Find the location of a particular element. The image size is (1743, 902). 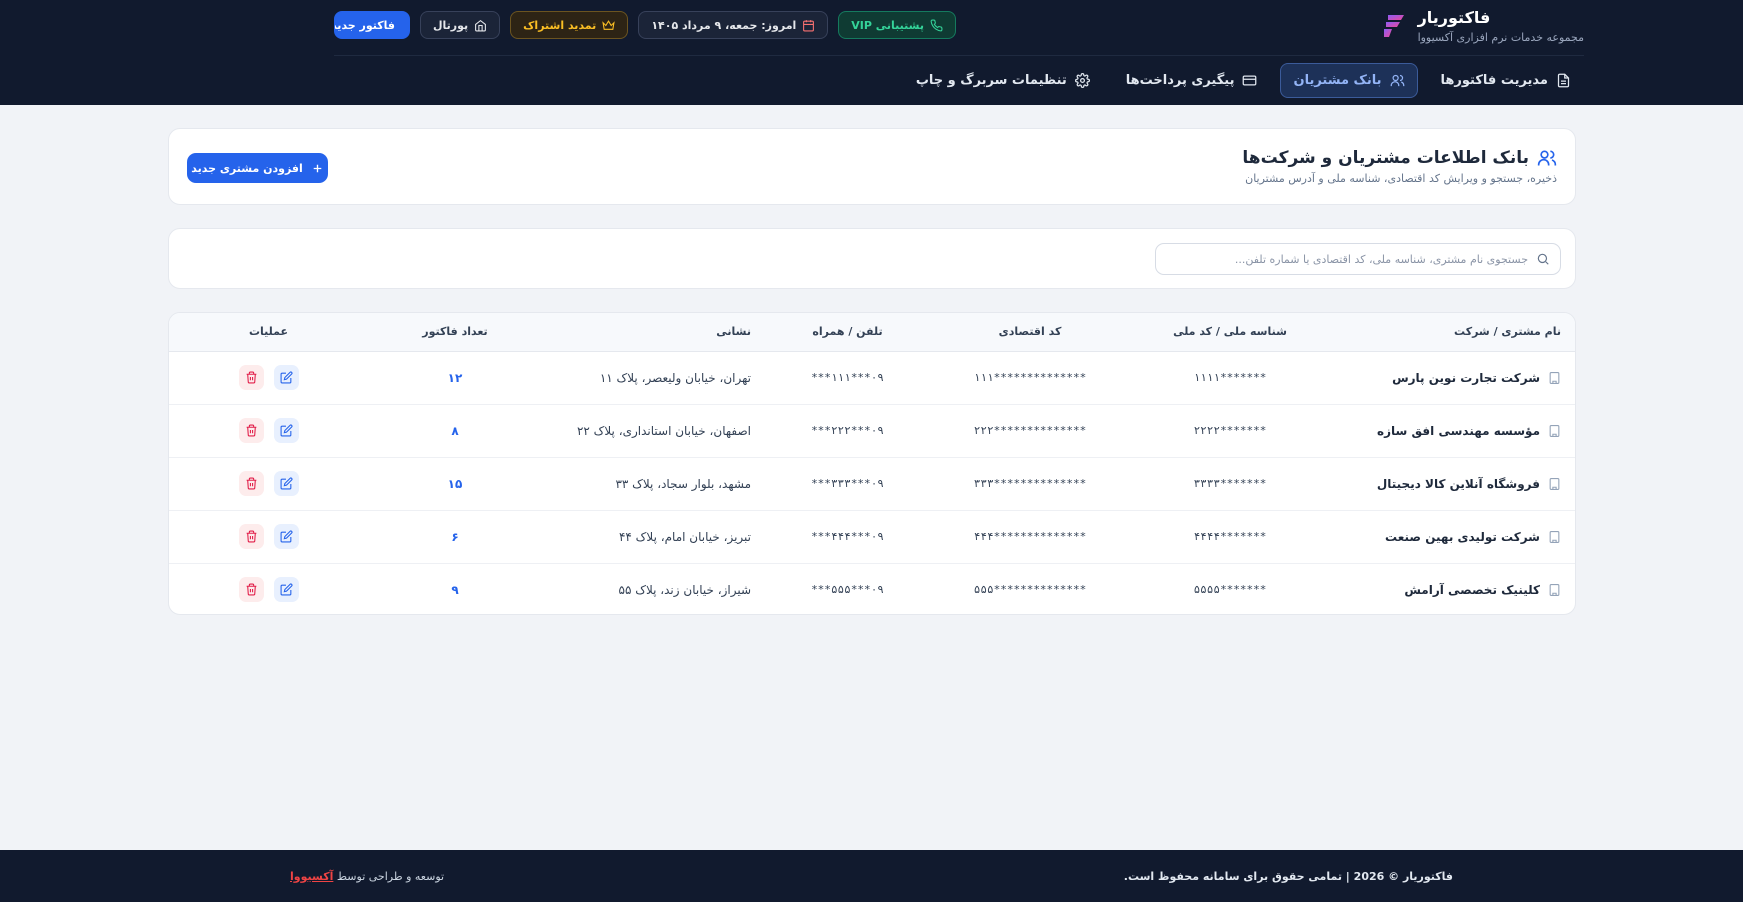

cell-address: شیراز، خیابان زند، پلاک ۵۵ is located at coordinates (685, 589).